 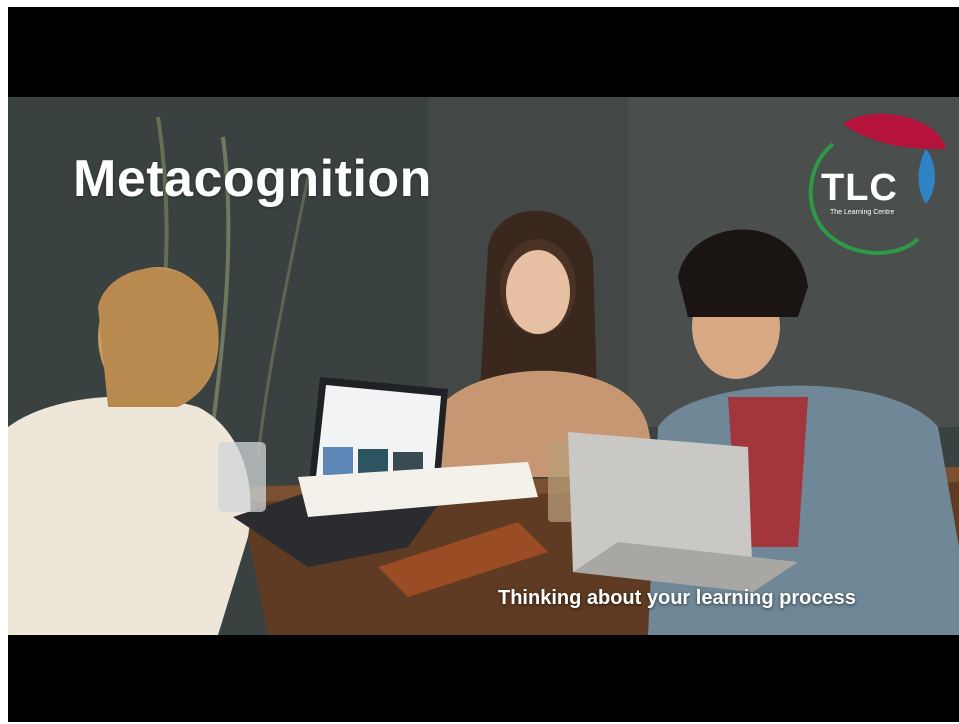 I want to click on video-subtitle: Thinking about your learning process, so click(x=677, y=598).